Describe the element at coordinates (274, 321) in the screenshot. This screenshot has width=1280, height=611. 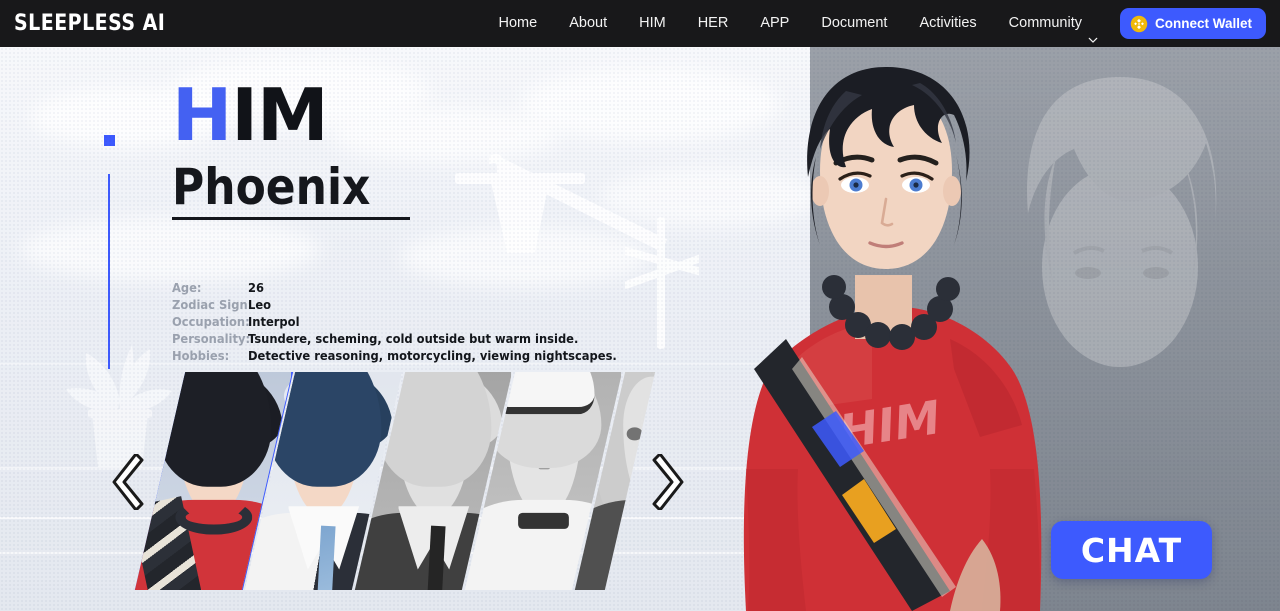
I see `stat-value: Interpol` at that location.